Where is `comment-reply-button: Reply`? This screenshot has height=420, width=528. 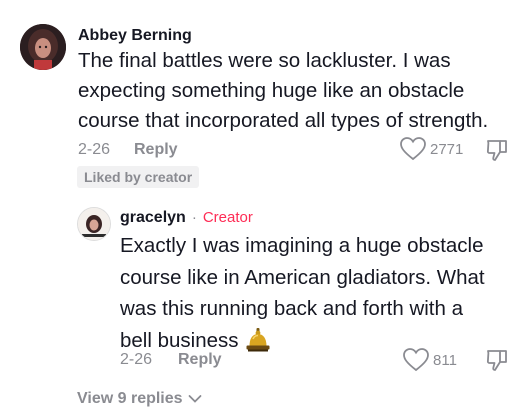
comment-reply-button: Reply is located at coordinates (156, 150).